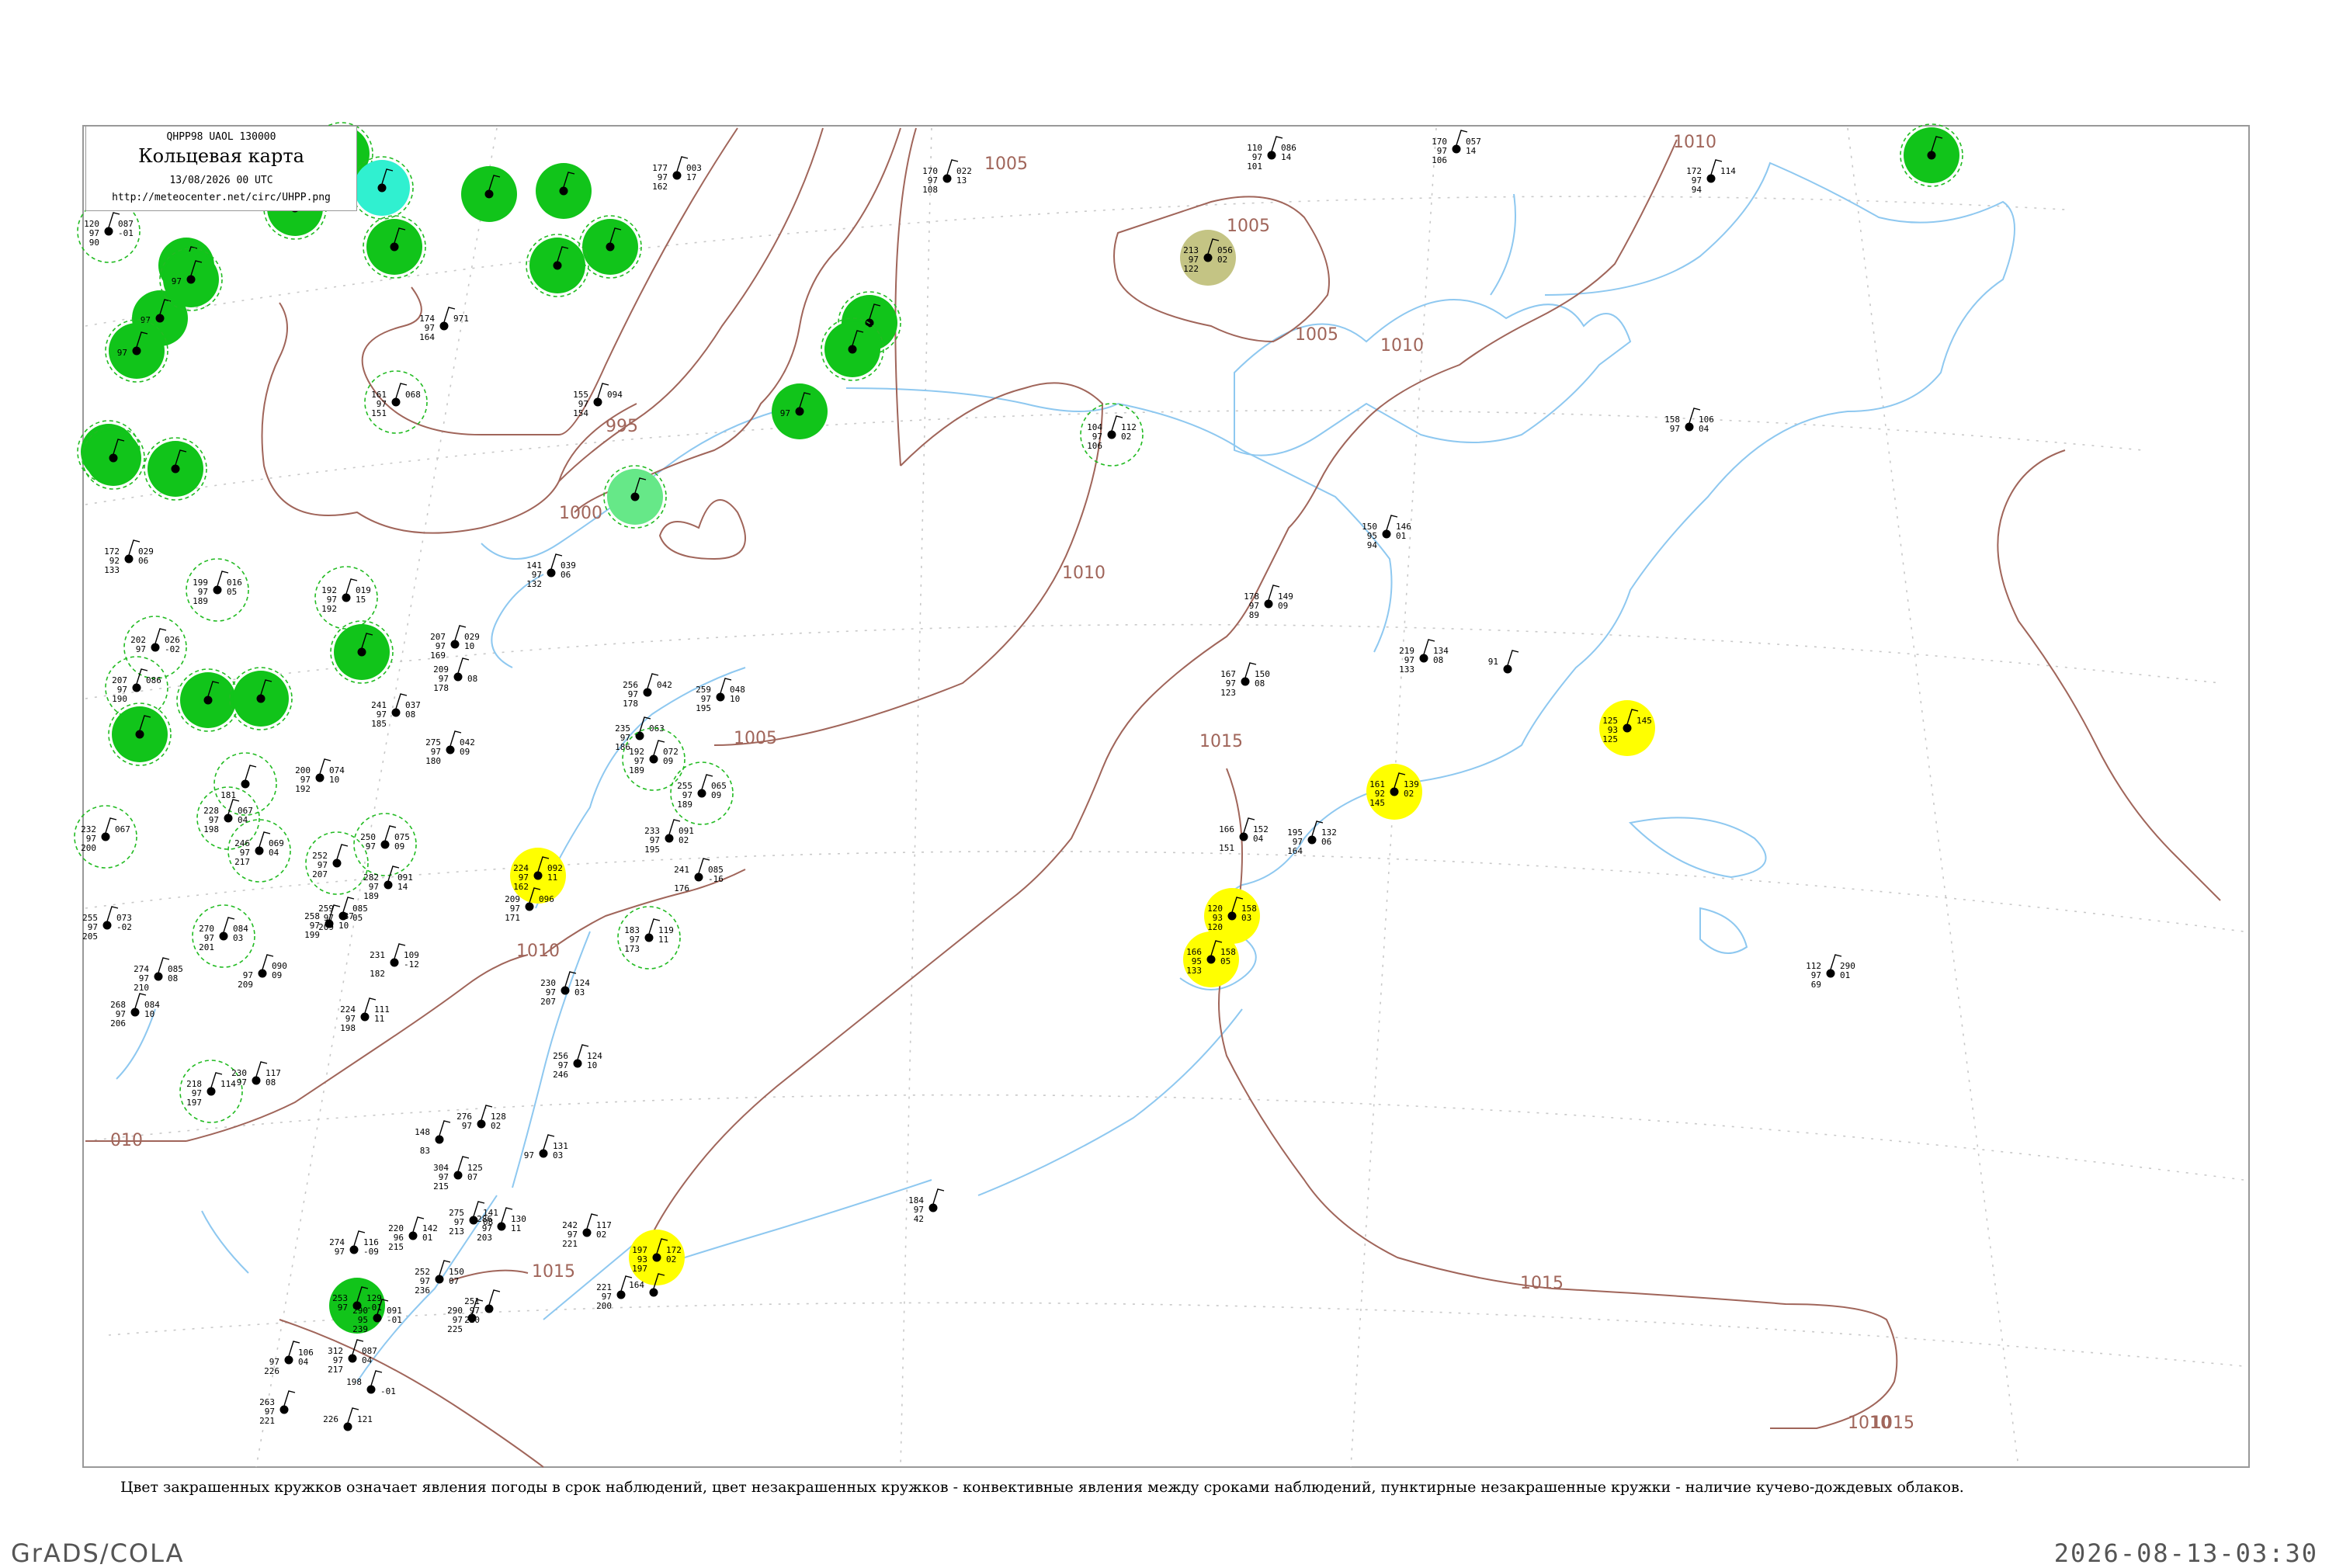 This screenshot has height=1568, width=2329. I want to click on station-pressure-tendency: -12, so click(411, 964).